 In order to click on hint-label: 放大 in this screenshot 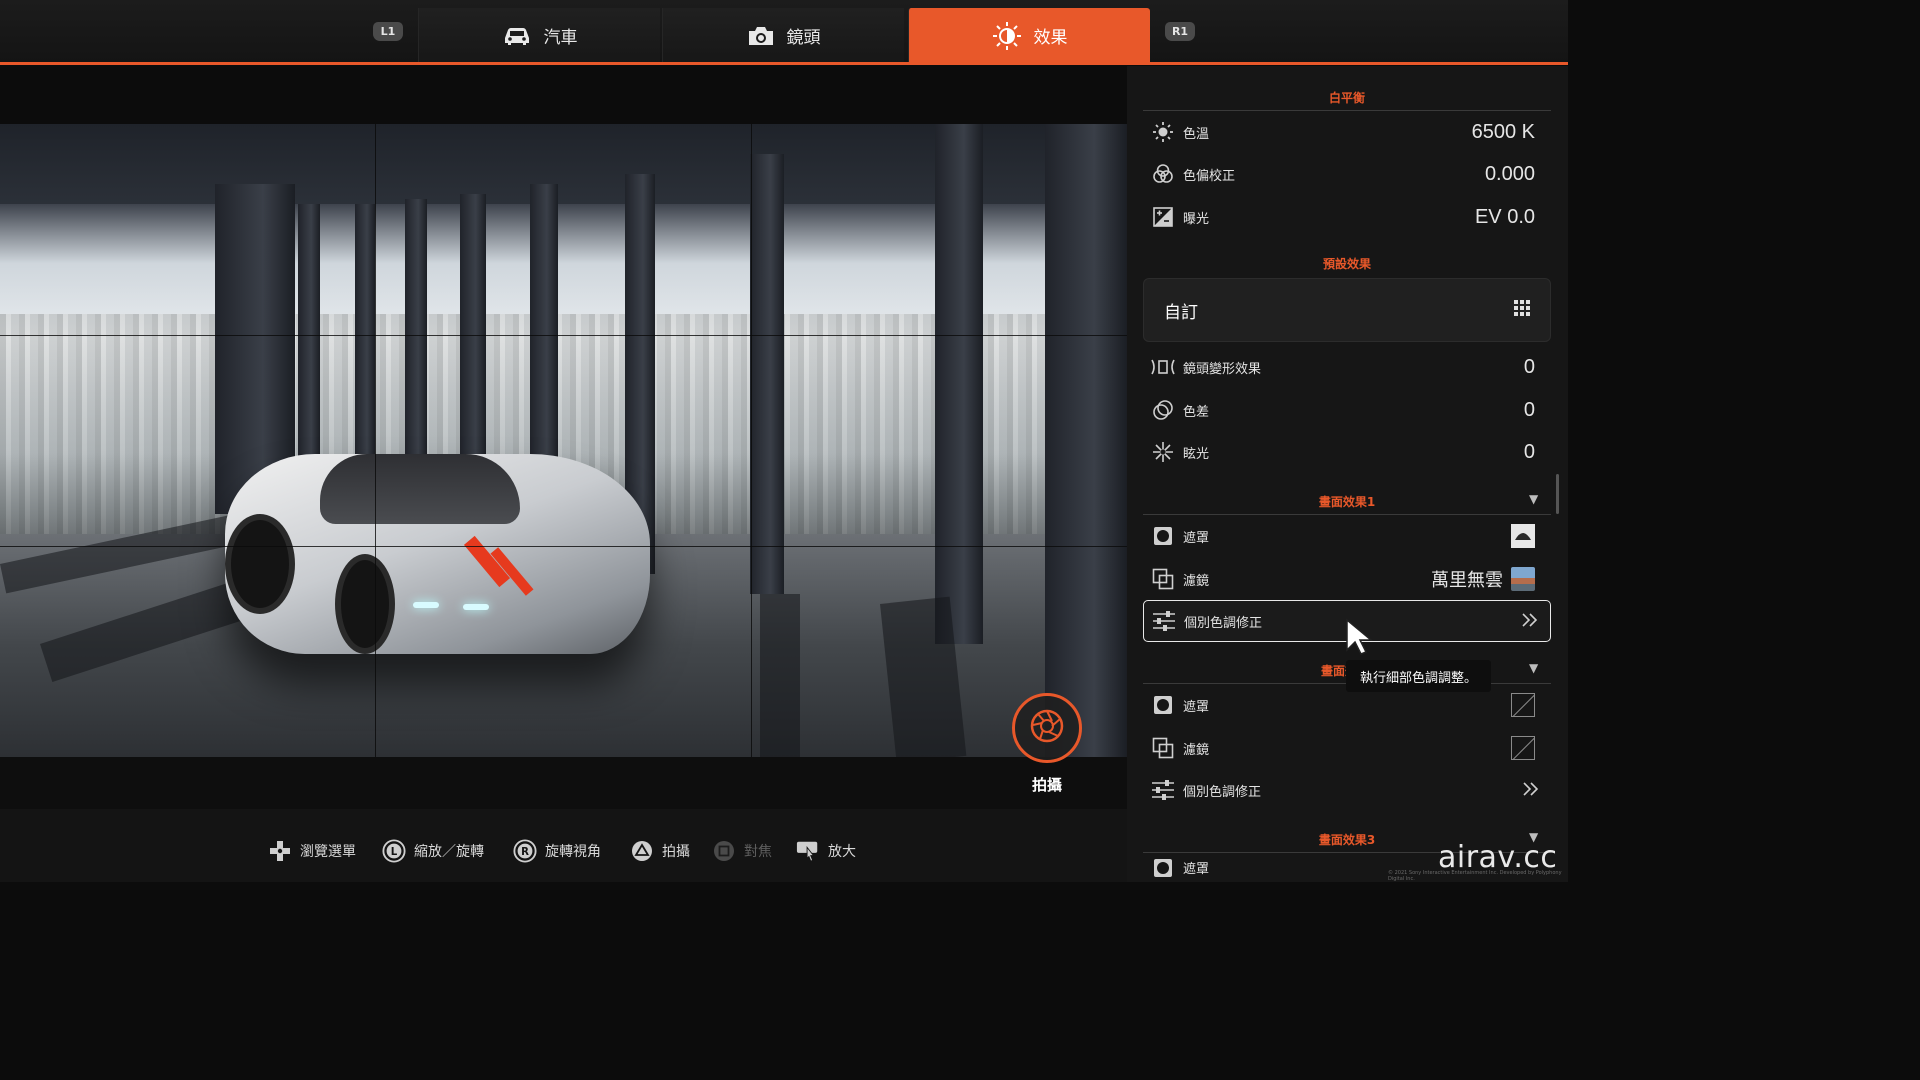, I will do `click(842, 852)`.